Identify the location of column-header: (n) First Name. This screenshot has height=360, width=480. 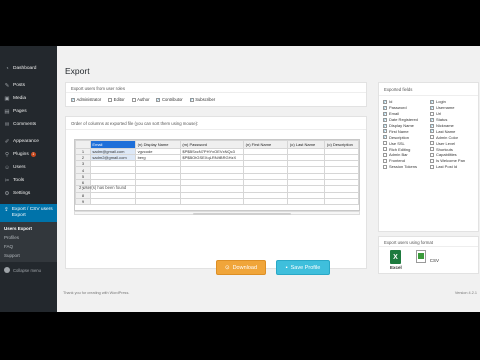
(266, 144).